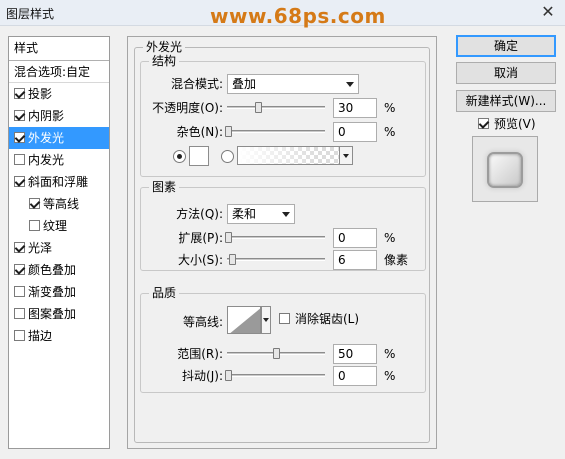  What do you see at coordinates (298, 16) in the screenshot?
I see `watermark: www.68ps.com` at bounding box center [298, 16].